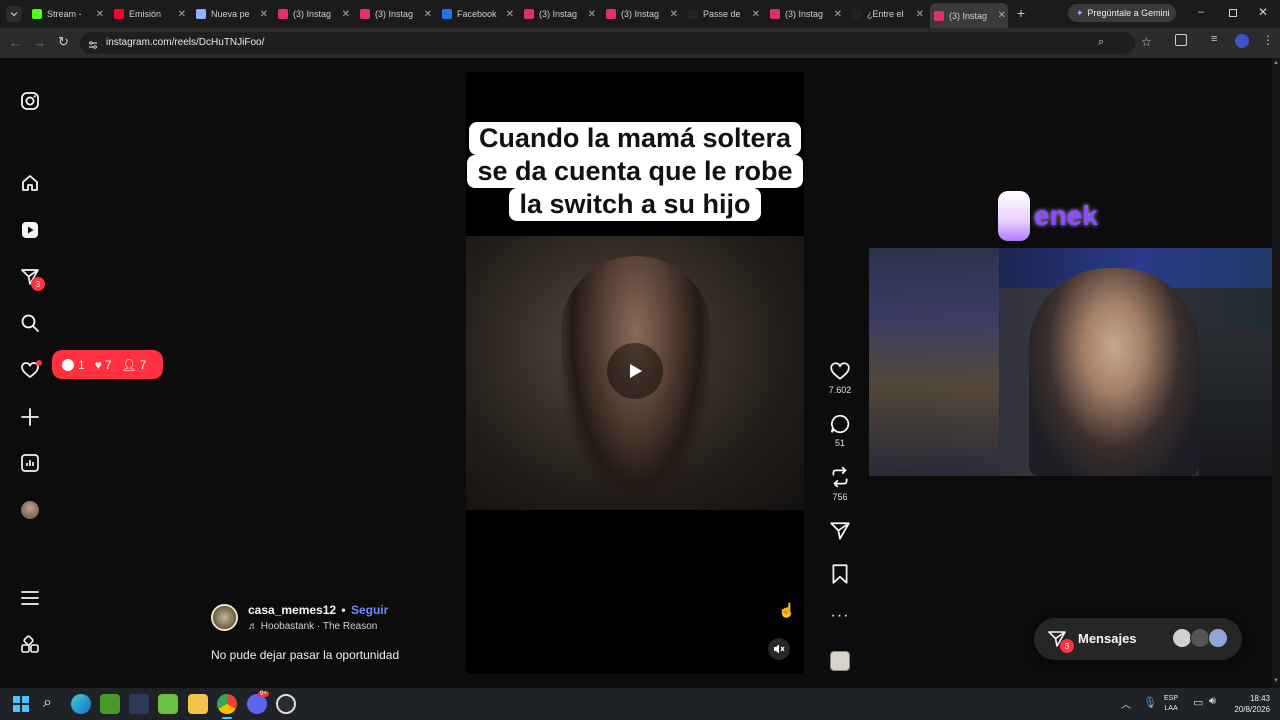 This screenshot has height=720, width=1280. I want to click on contact-avatar, so click(1218, 638).